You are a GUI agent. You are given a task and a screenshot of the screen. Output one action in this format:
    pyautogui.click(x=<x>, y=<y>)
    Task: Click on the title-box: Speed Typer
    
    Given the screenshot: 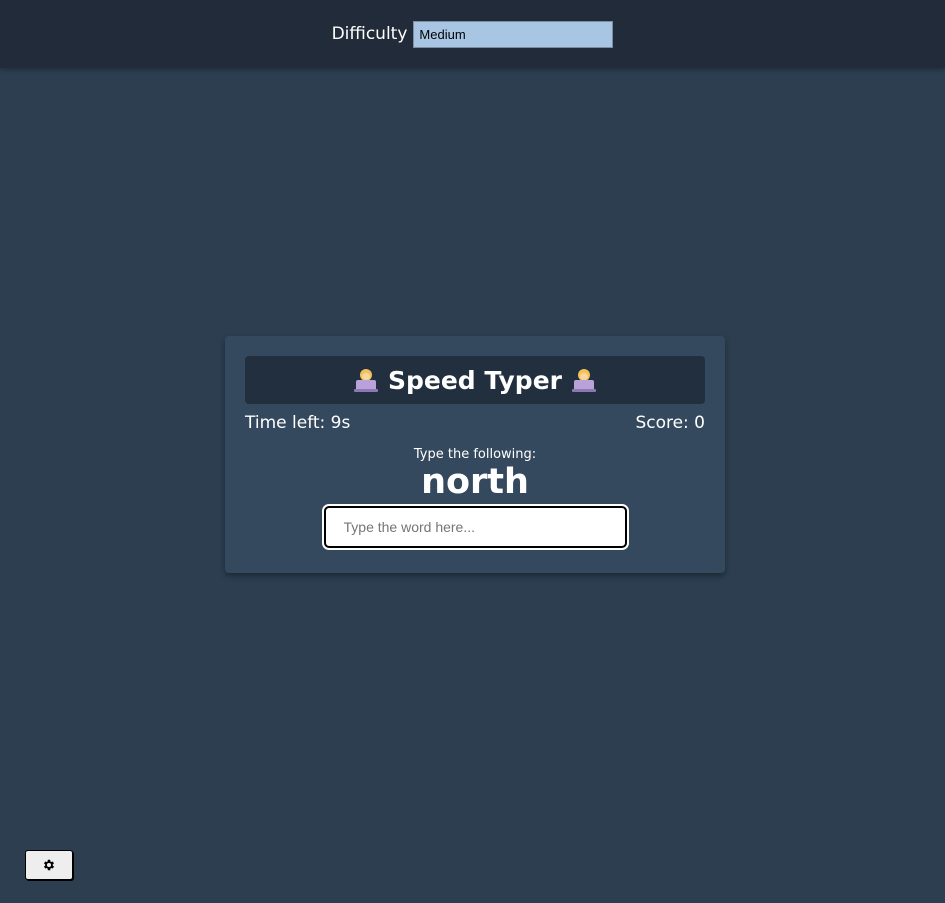 What is the action you would take?
    pyautogui.click(x=475, y=380)
    